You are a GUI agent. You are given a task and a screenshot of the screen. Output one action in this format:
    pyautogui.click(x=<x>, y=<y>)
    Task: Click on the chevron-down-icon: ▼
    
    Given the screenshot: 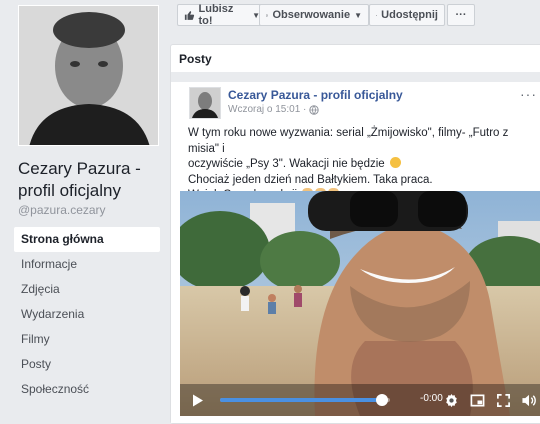 What is the action you would take?
    pyautogui.click(x=358, y=15)
    